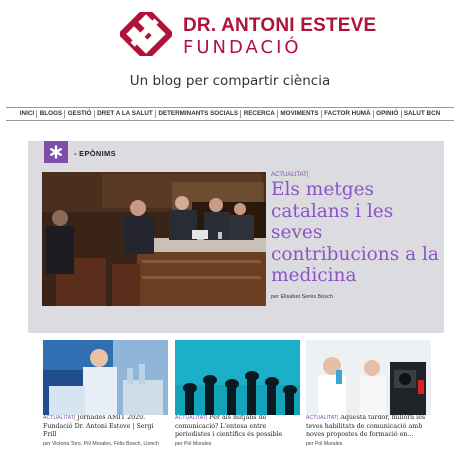 The width and height of the screenshot is (460, 459). What do you see at coordinates (126, 114) in the screenshot?
I see `nav-item-dret-a-la-salut: DRET A LA SALUT` at bounding box center [126, 114].